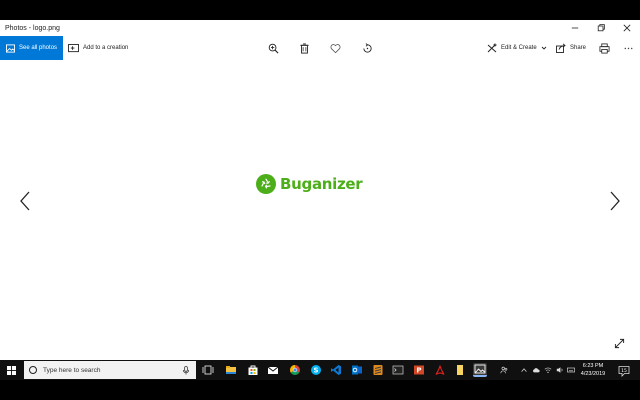 The height and width of the screenshot is (400, 640). I want to click on print-button, so click(604, 48).